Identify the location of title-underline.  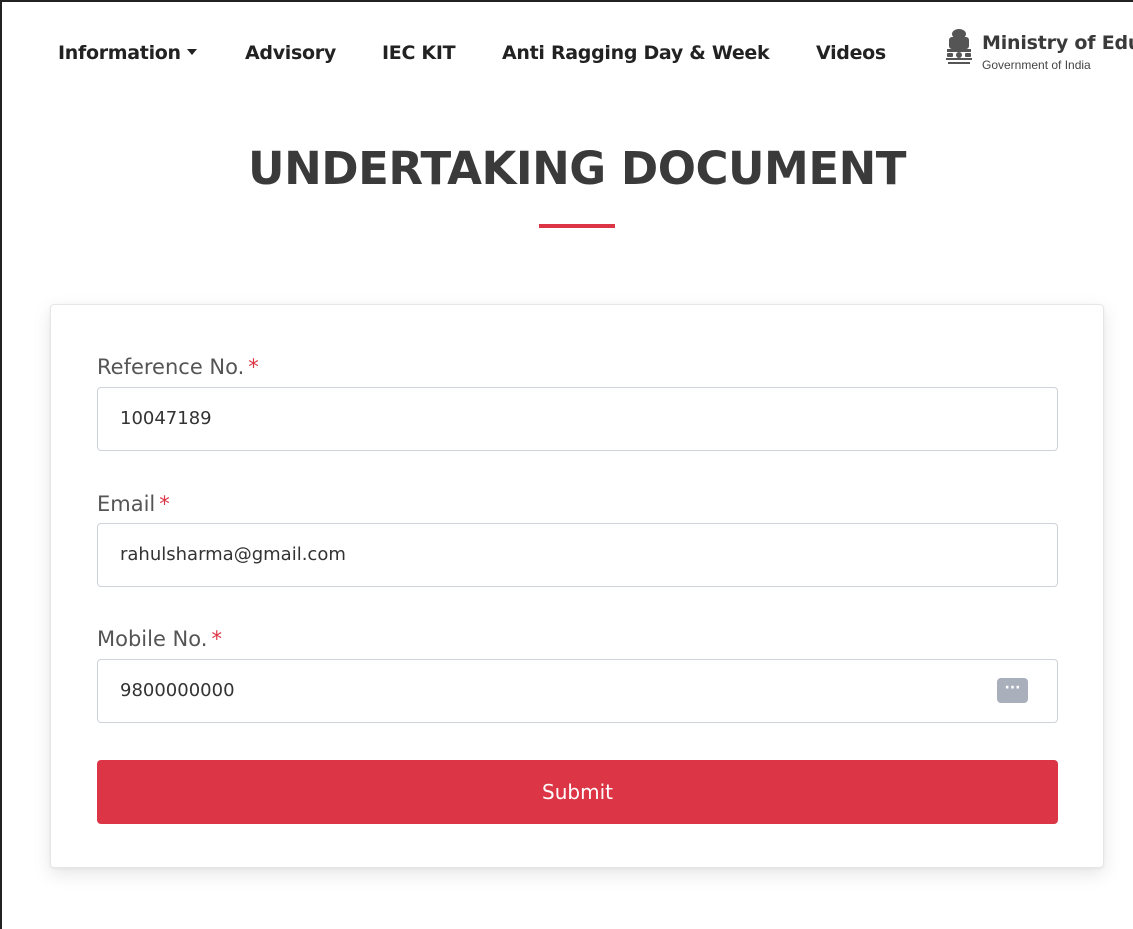
(577, 226).